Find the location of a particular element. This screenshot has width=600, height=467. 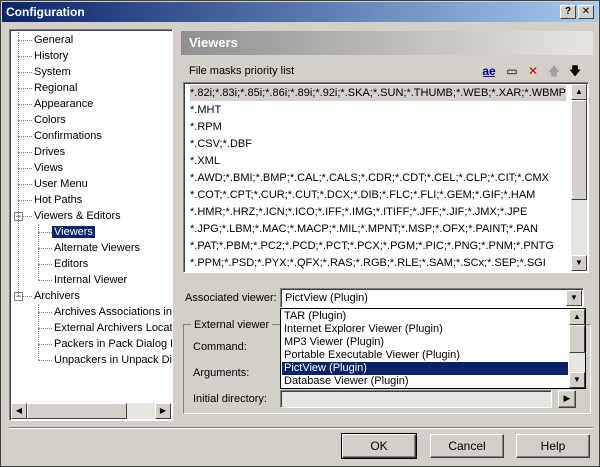

scroll-left-button: ◀ is located at coordinates (19, 411).